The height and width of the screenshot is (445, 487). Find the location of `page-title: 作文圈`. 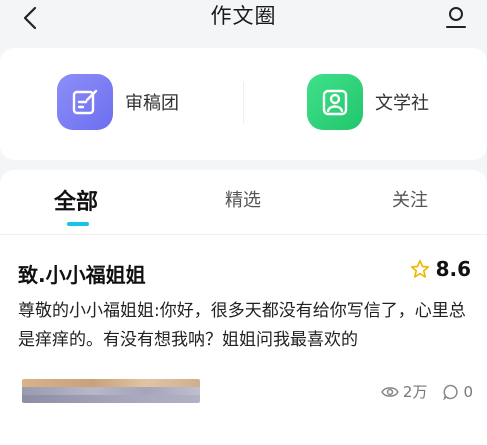

page-title: 作文圈 is located at coordinates (243, 16).